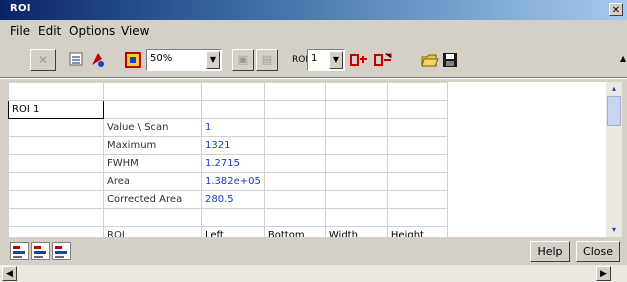 The height and width of the screenshot is (282, 627). I want to click on color-icon, so click(98, 60).